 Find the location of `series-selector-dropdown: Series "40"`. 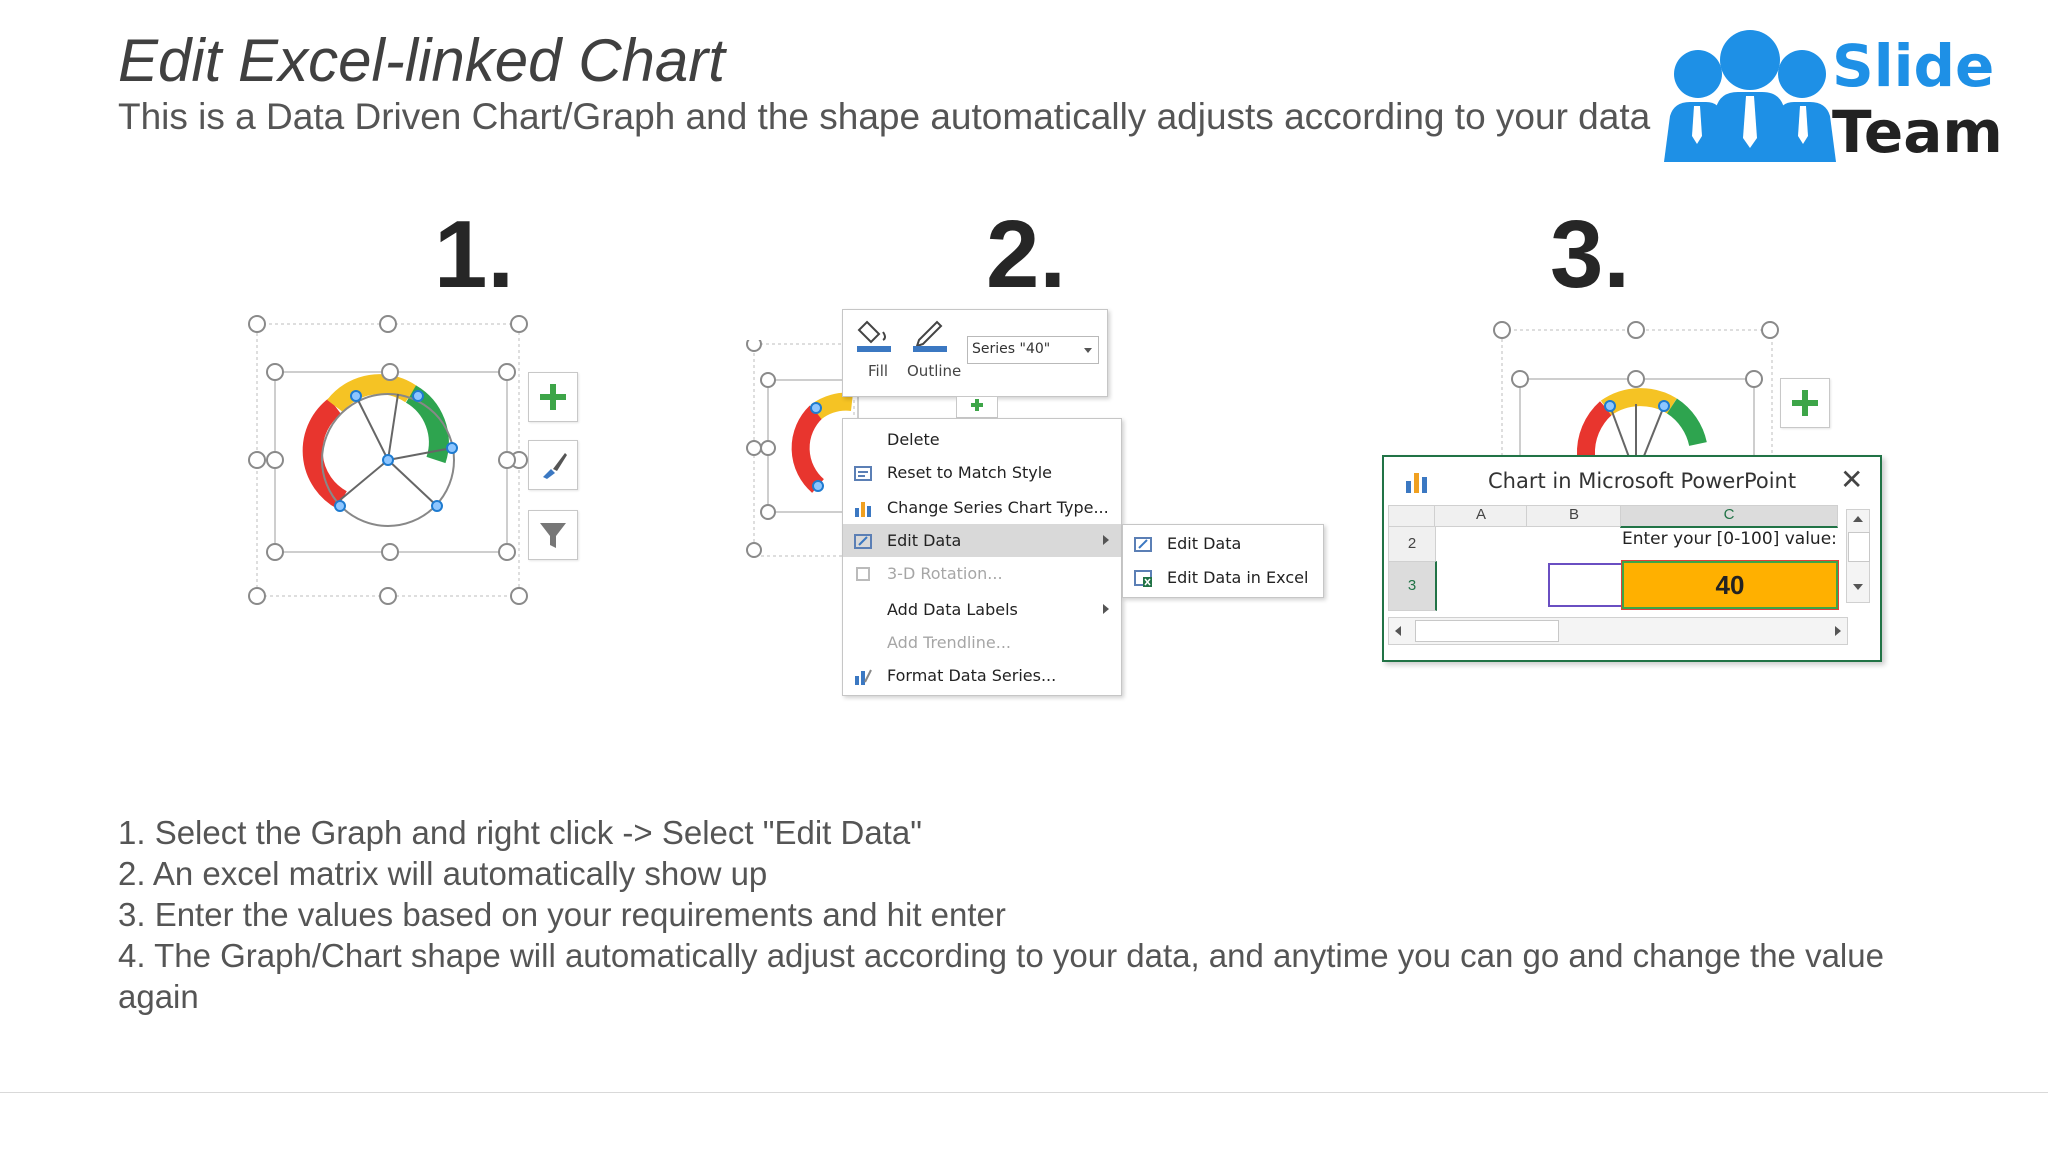

series-selector-dropdown: Series "40" is located at coordinates (1033, 350).